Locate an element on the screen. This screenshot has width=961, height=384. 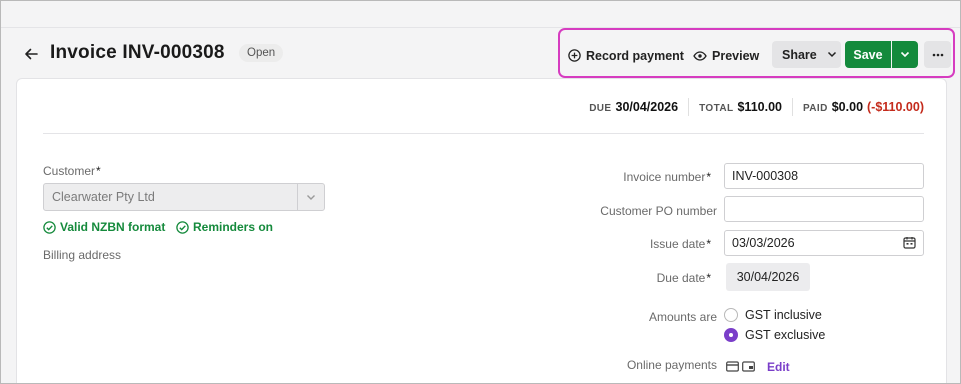
gst-inclusive-radio: GST inclusive is located at coordinates (773, 315).